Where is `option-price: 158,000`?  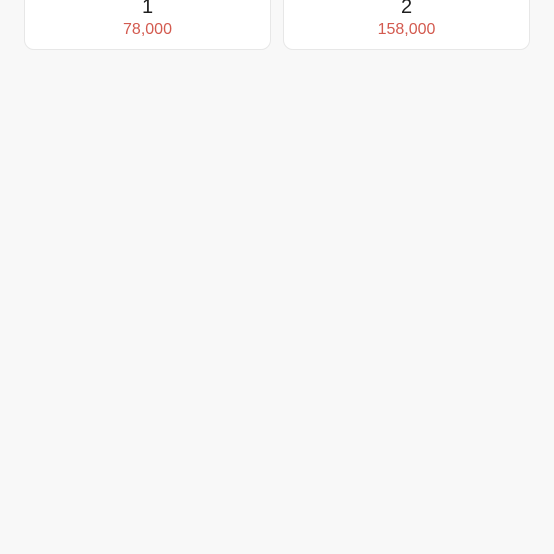
option-price: 158,000 is located at coordinates (406, 29).